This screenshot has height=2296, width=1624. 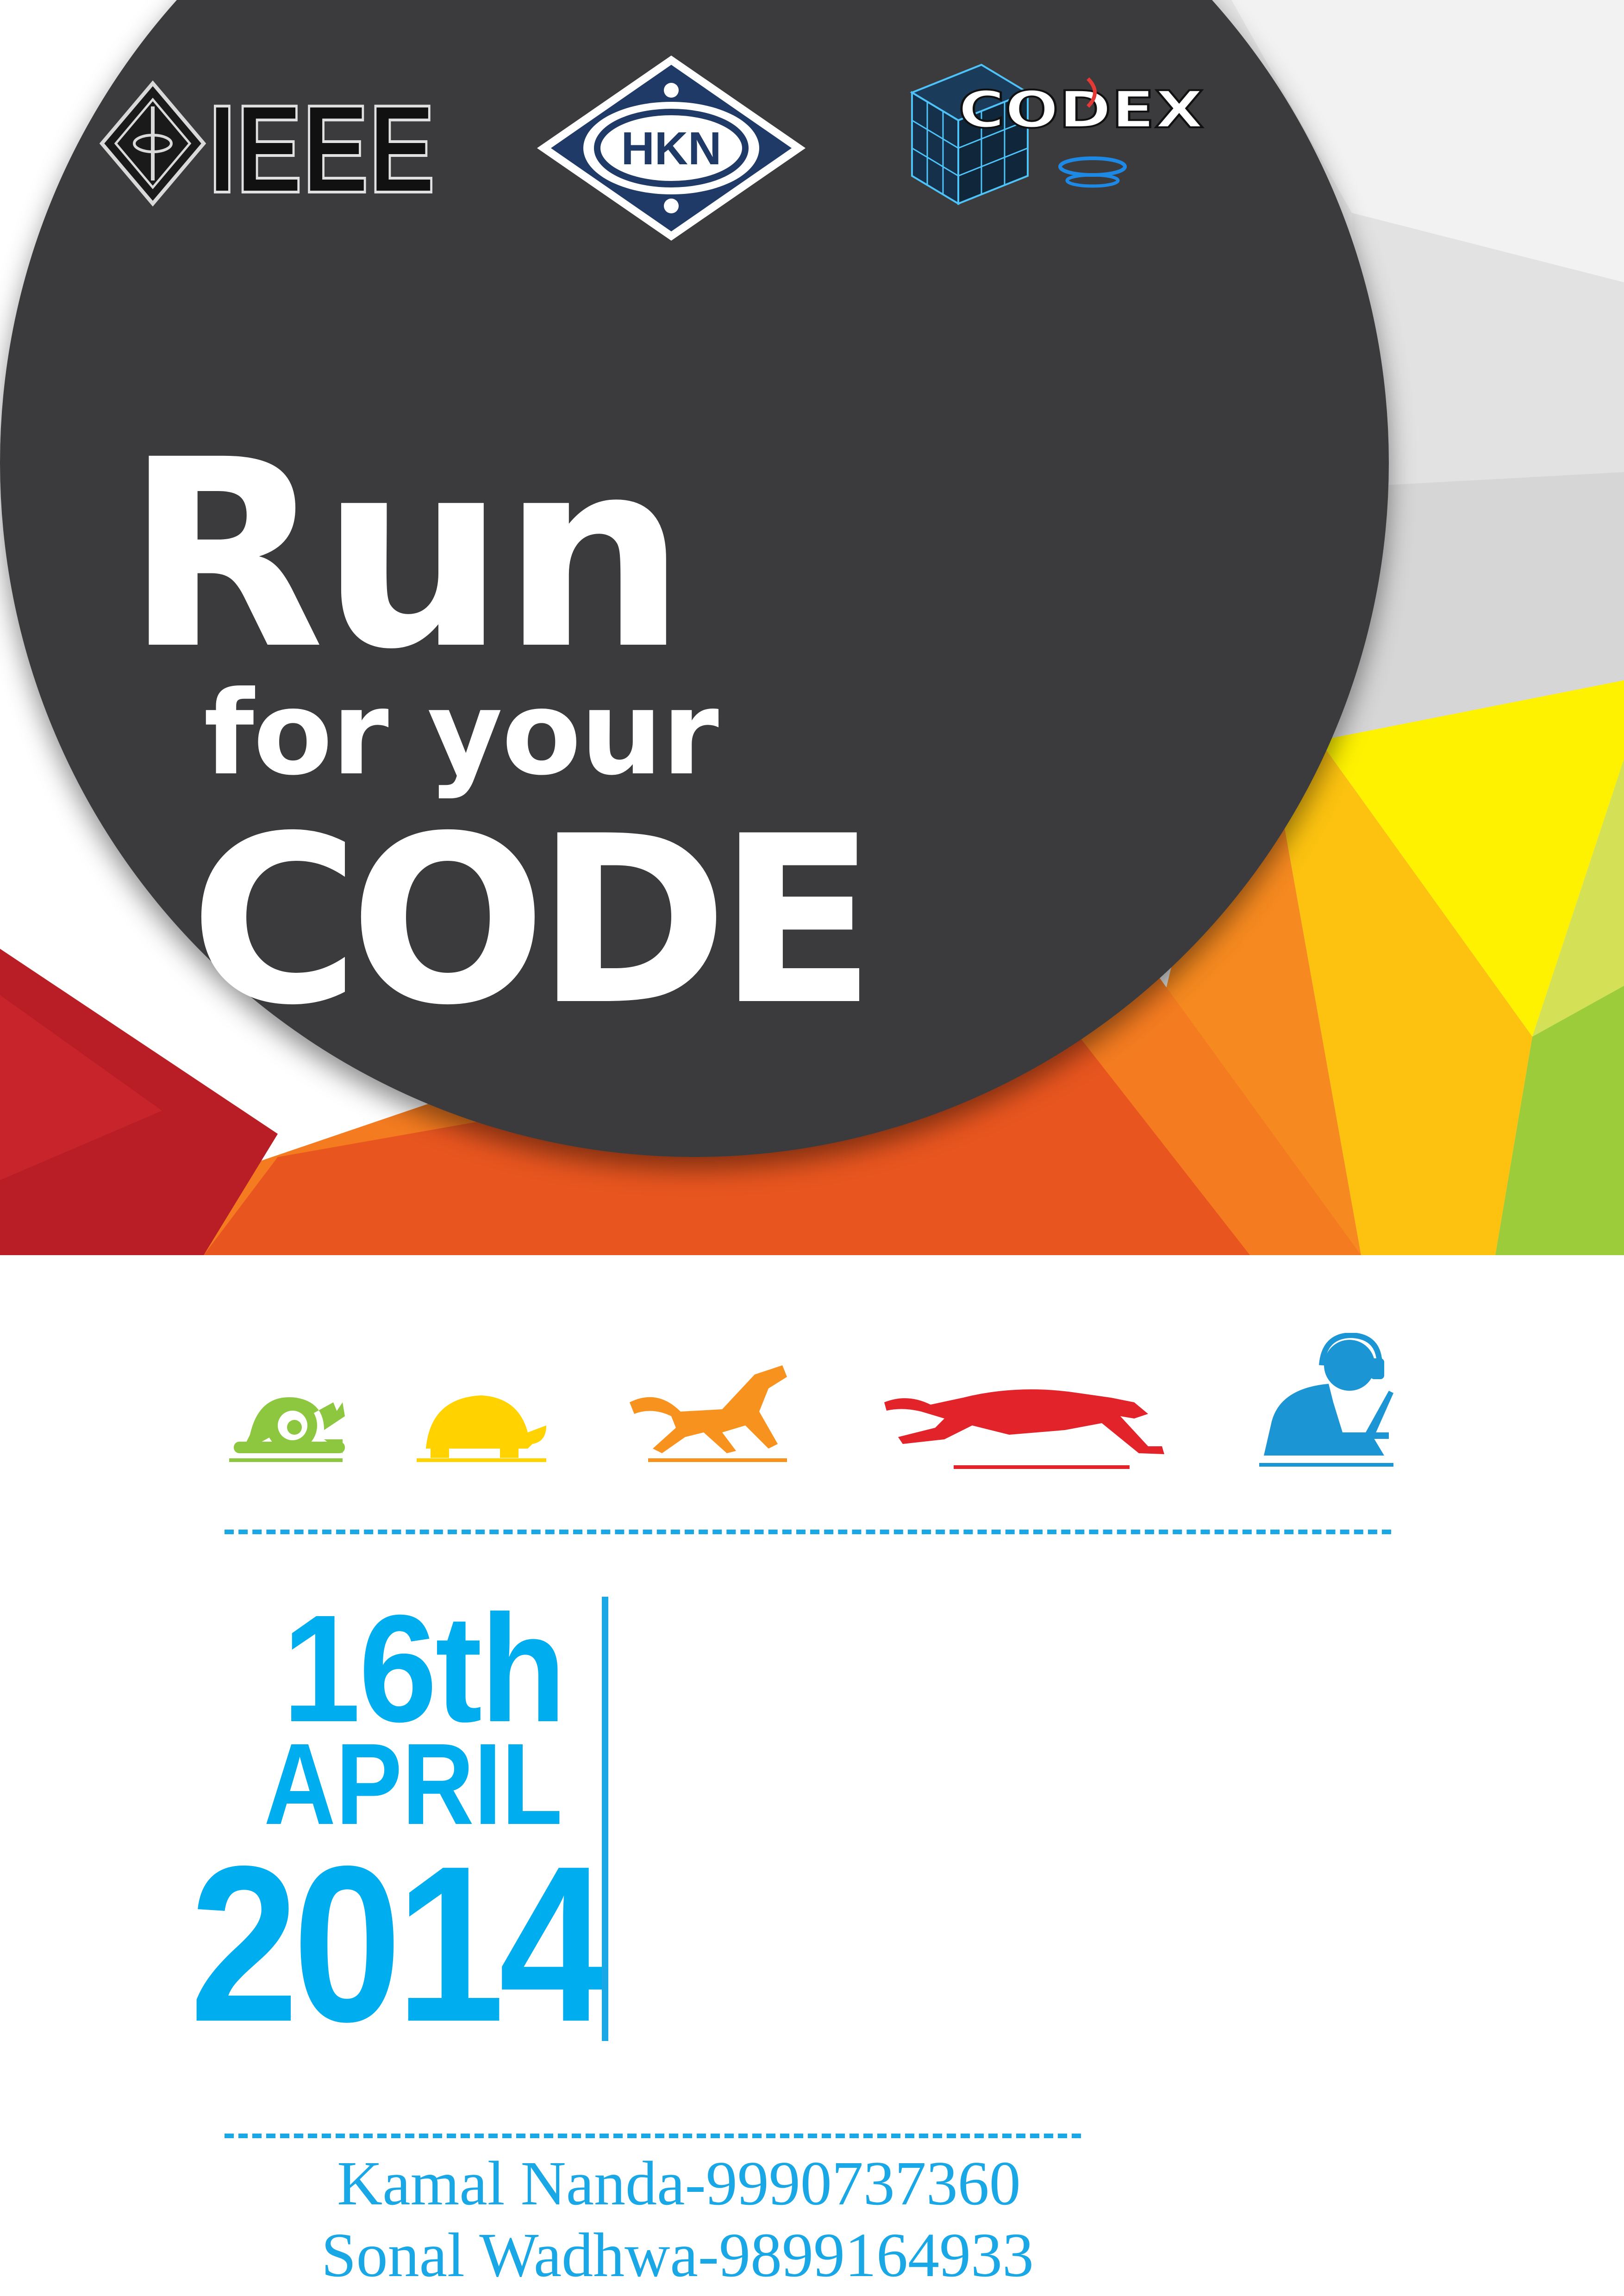 What do you see at coordinates (406, 555) in the screenshot?
I see `headline-run: Run` at bounding box center [406, 555].